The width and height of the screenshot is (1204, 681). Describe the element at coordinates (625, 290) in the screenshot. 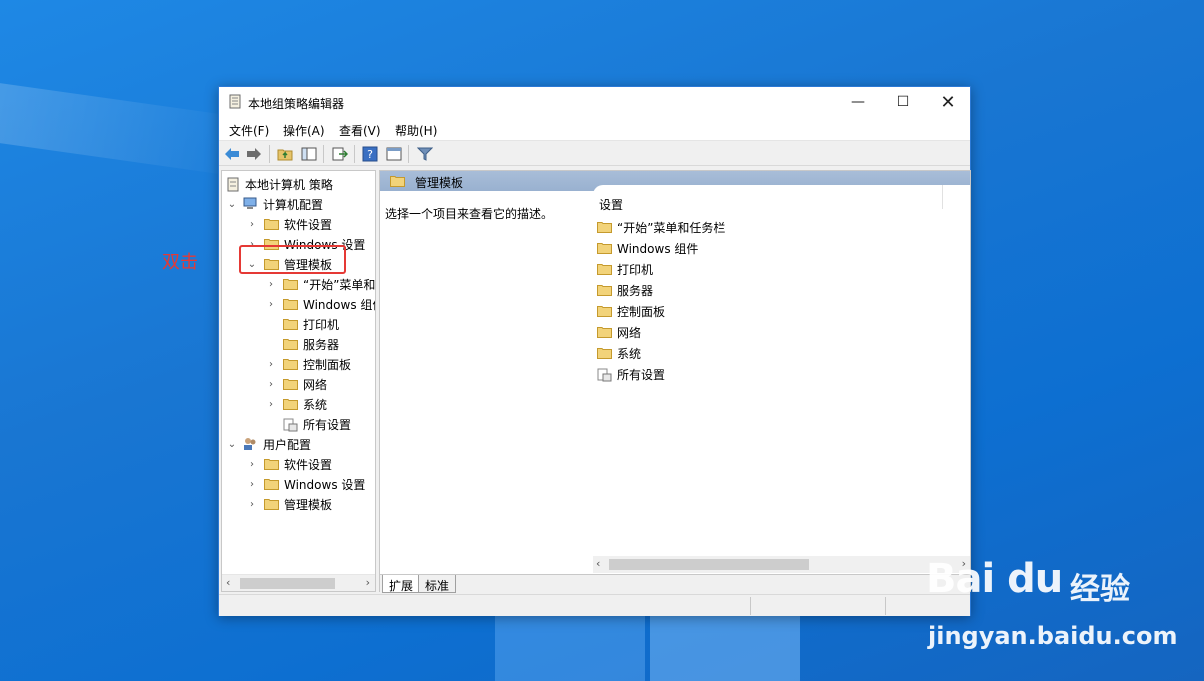

I see `list-item: 服务器` at that location.